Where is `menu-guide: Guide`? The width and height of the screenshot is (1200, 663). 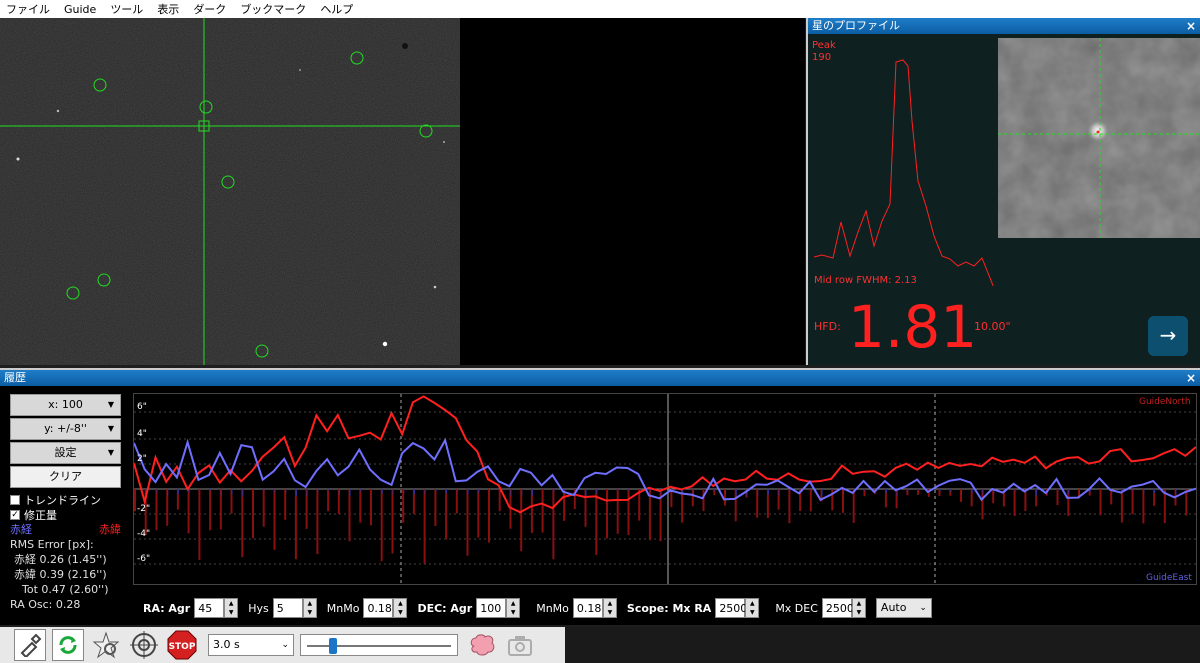
menu-guide: Guide is located at coordinates (80, 9).